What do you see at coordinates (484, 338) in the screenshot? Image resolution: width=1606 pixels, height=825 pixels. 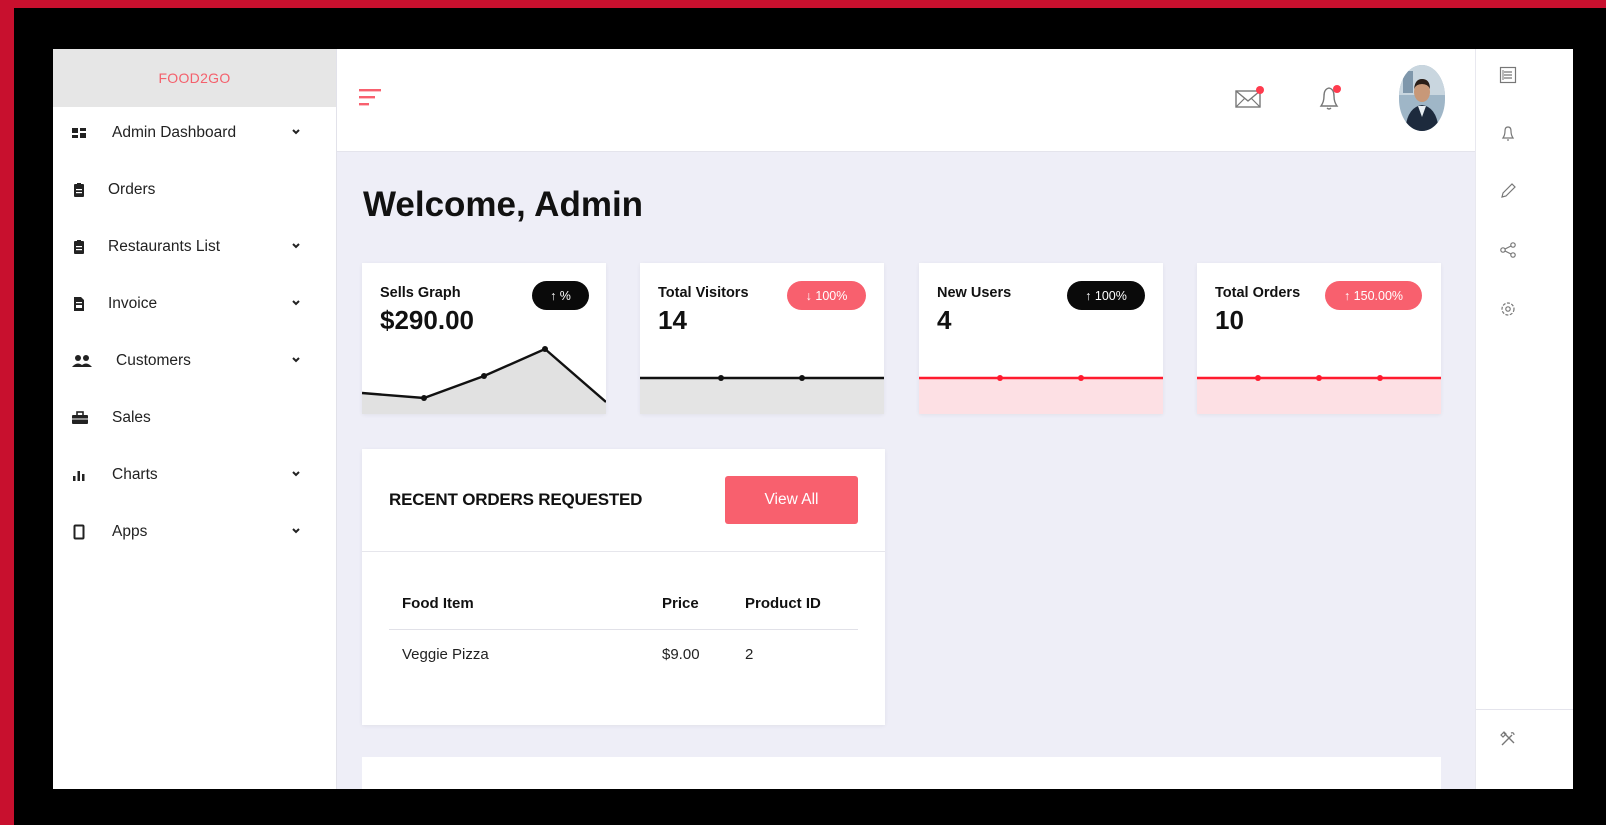 I see `stat-card-sells-graph: Sells Graph $290.00 ↑ %` at bounding box center [484, 338].